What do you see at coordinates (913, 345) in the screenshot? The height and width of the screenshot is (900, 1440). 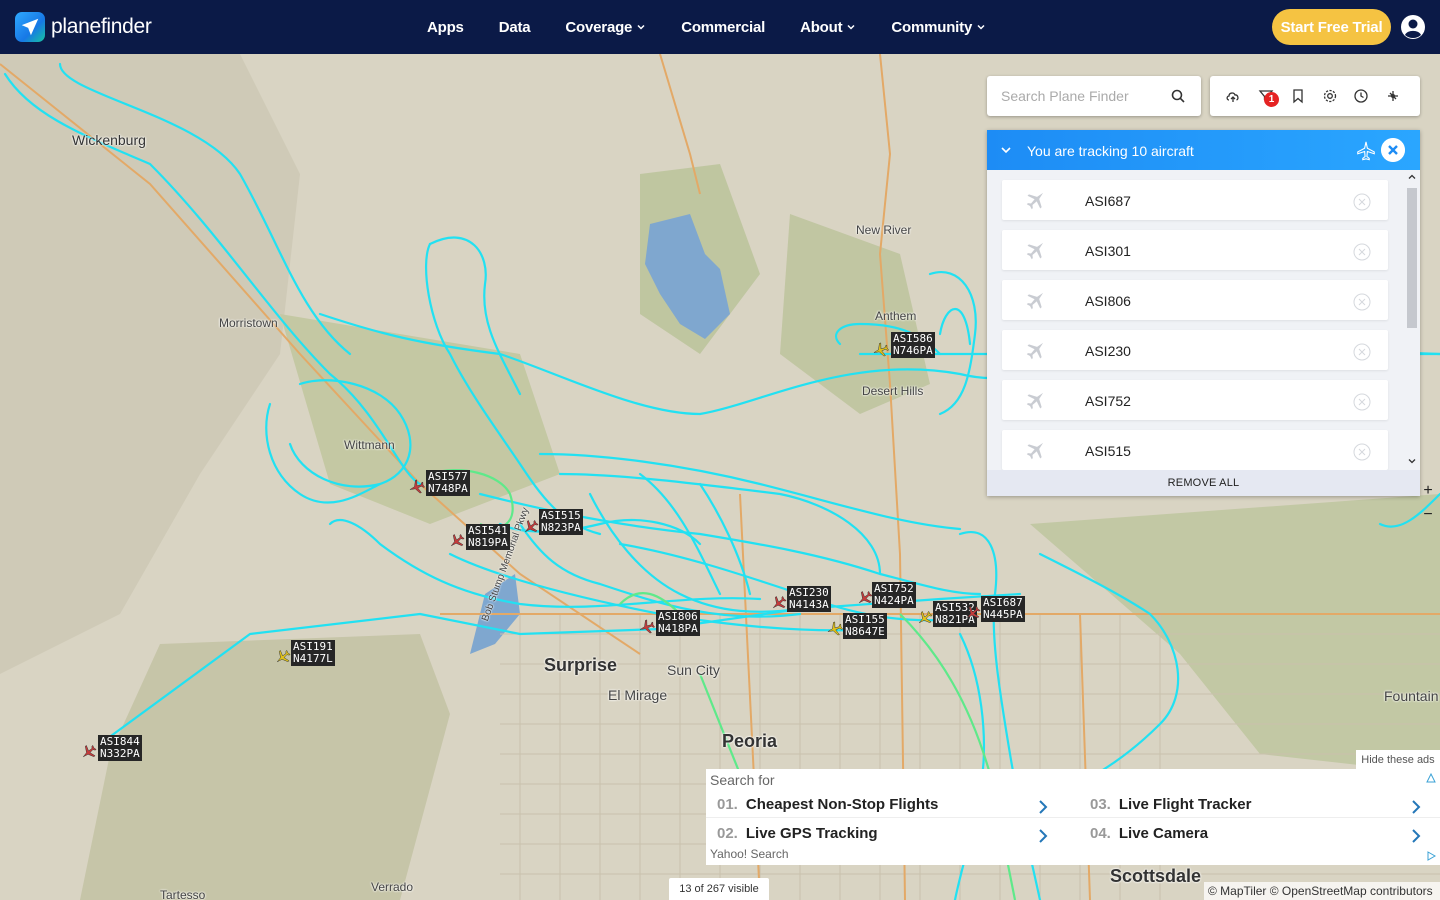 I see `aircraft-label: ASI586 N746PA` at bounding box center [913, 345].